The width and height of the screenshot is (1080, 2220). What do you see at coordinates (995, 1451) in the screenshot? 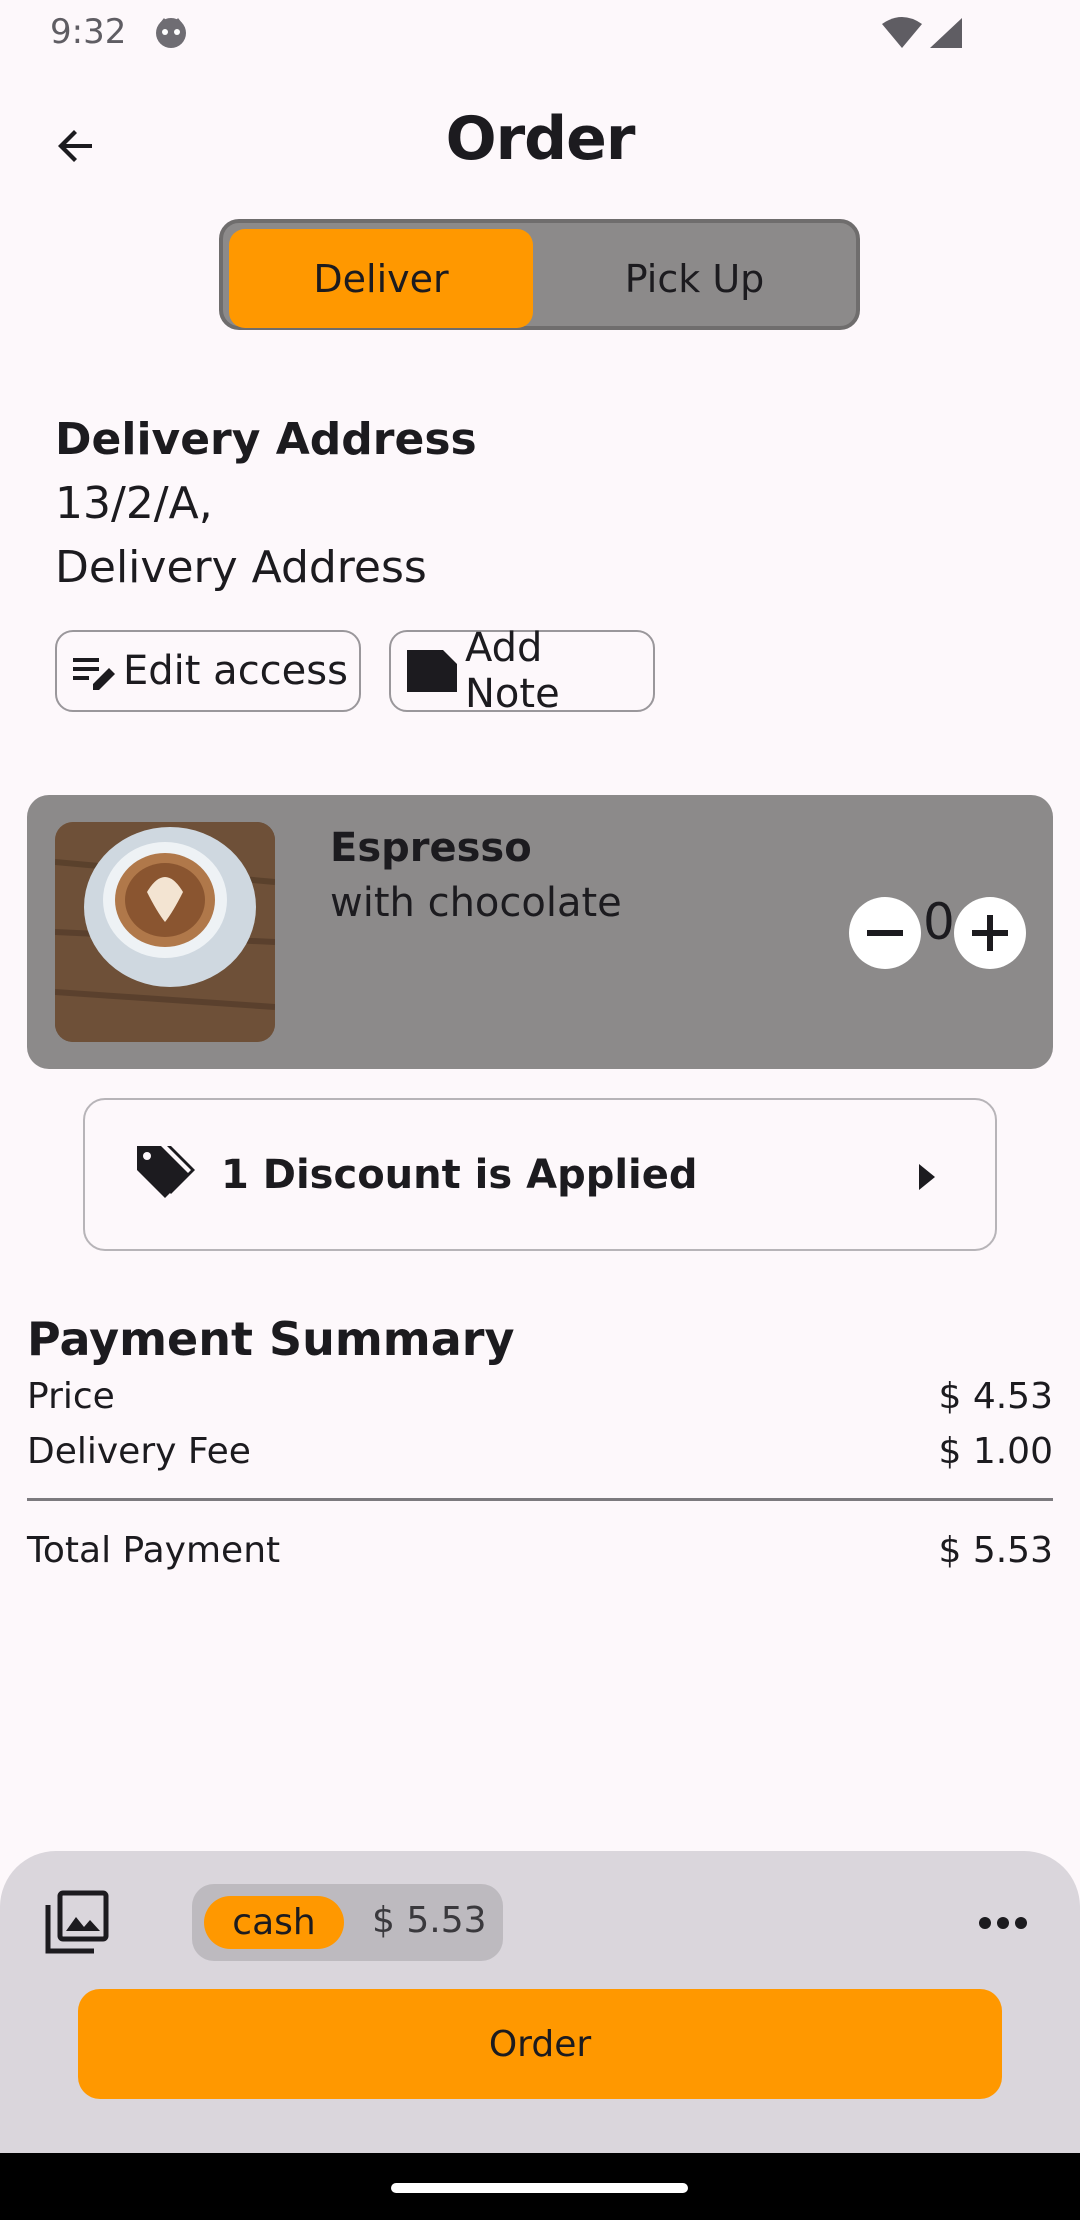
I see `delivery-fee-value: $ 1.00` at bounding box center [995, 1451].